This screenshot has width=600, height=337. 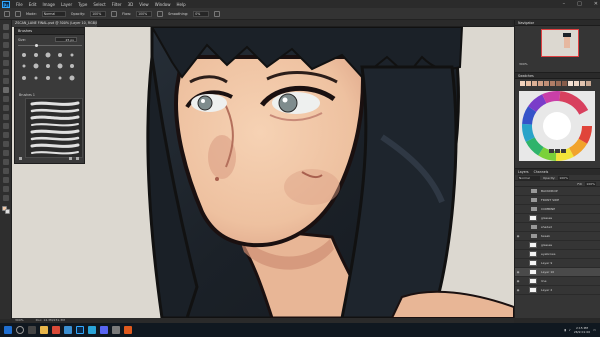 What do you see at coordinates (557, 236) in the screenshot?
I see `layer-row: ◉ tweak` at bounding box center [557, 236].